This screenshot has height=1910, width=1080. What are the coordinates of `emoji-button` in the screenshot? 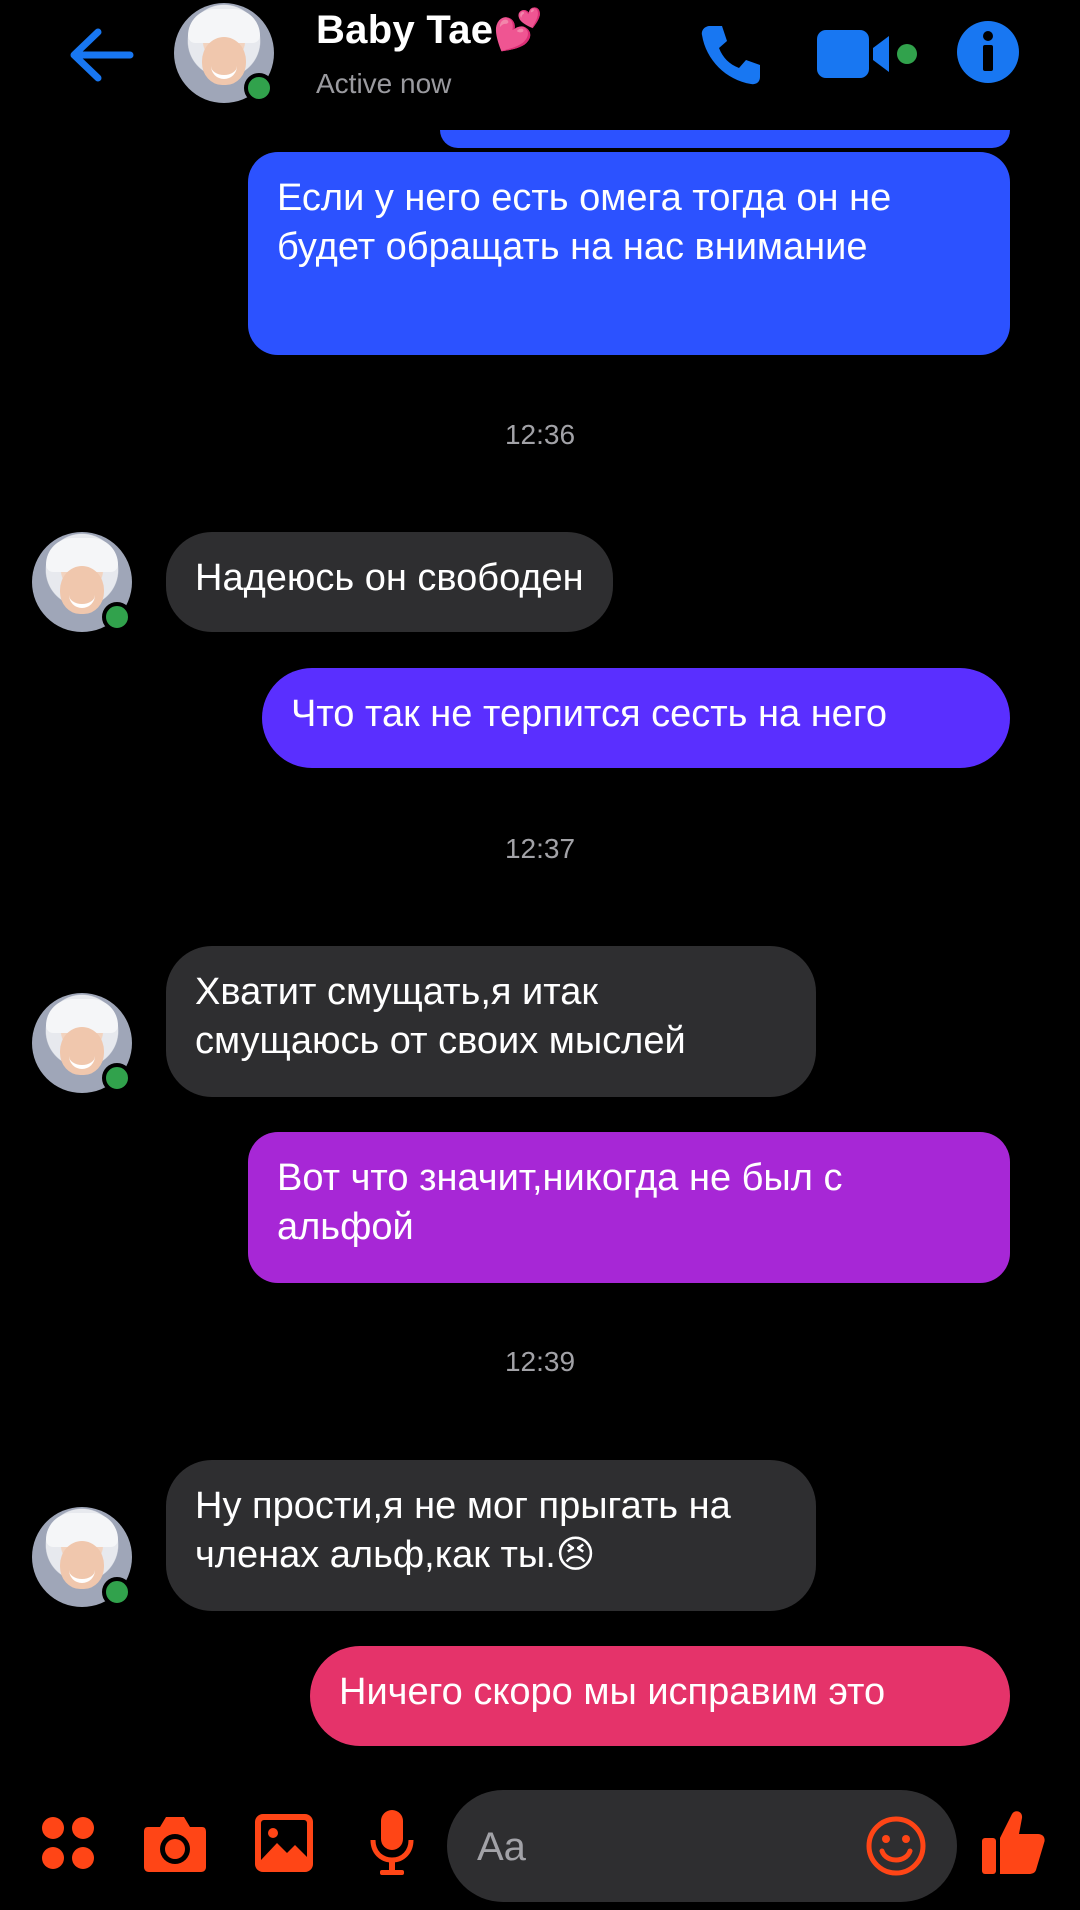 It's located at (896, 1848).